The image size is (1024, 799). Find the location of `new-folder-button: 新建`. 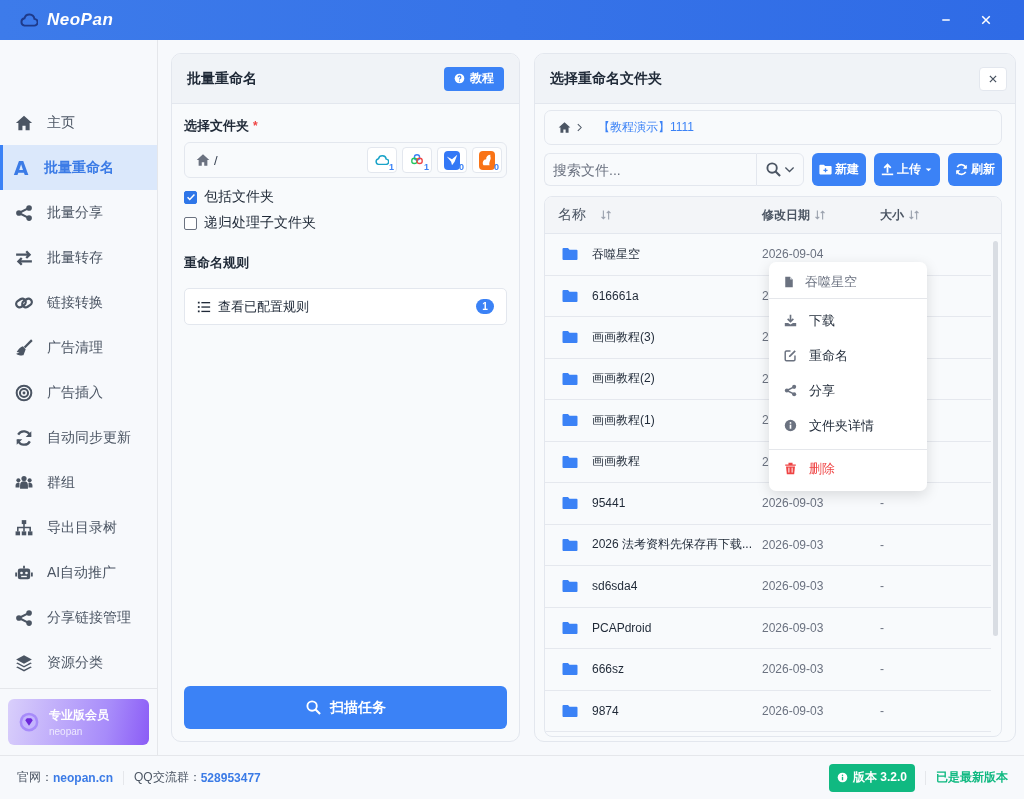

new-folder-button: 新建 is located at coordinates (839, 169).